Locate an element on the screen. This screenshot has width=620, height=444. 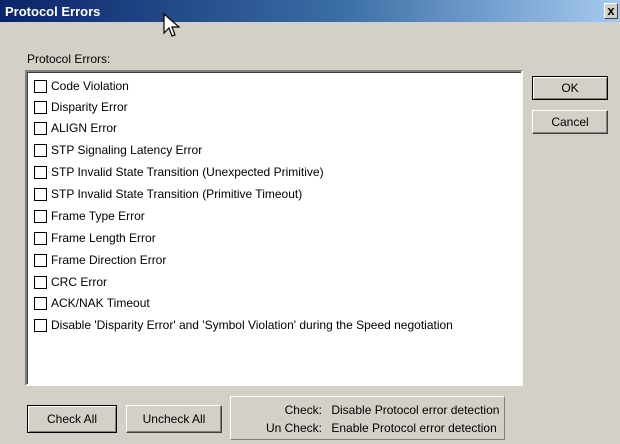
list-item-code-violation: Code Violation is located at coordinates (81, 86).